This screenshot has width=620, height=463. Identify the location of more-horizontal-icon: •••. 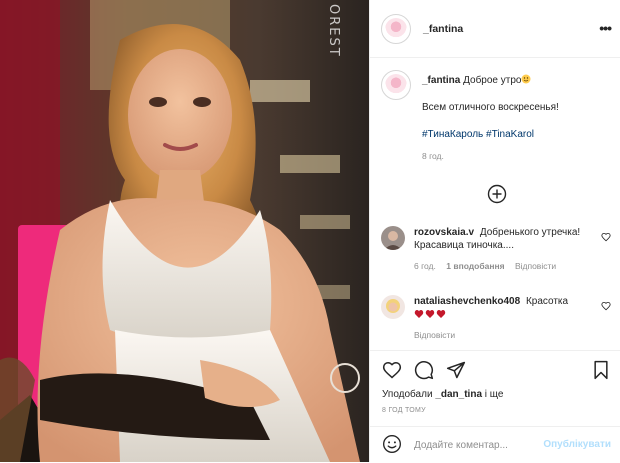
(605, 28).